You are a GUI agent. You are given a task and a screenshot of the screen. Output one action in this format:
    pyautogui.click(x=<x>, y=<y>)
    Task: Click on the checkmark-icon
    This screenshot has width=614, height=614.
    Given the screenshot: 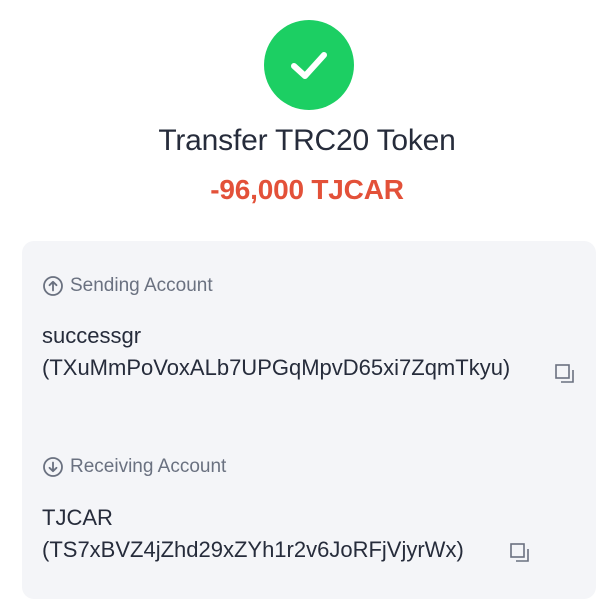 What is the action you would take?
    pyautogui.click(x=309, y=65)
    